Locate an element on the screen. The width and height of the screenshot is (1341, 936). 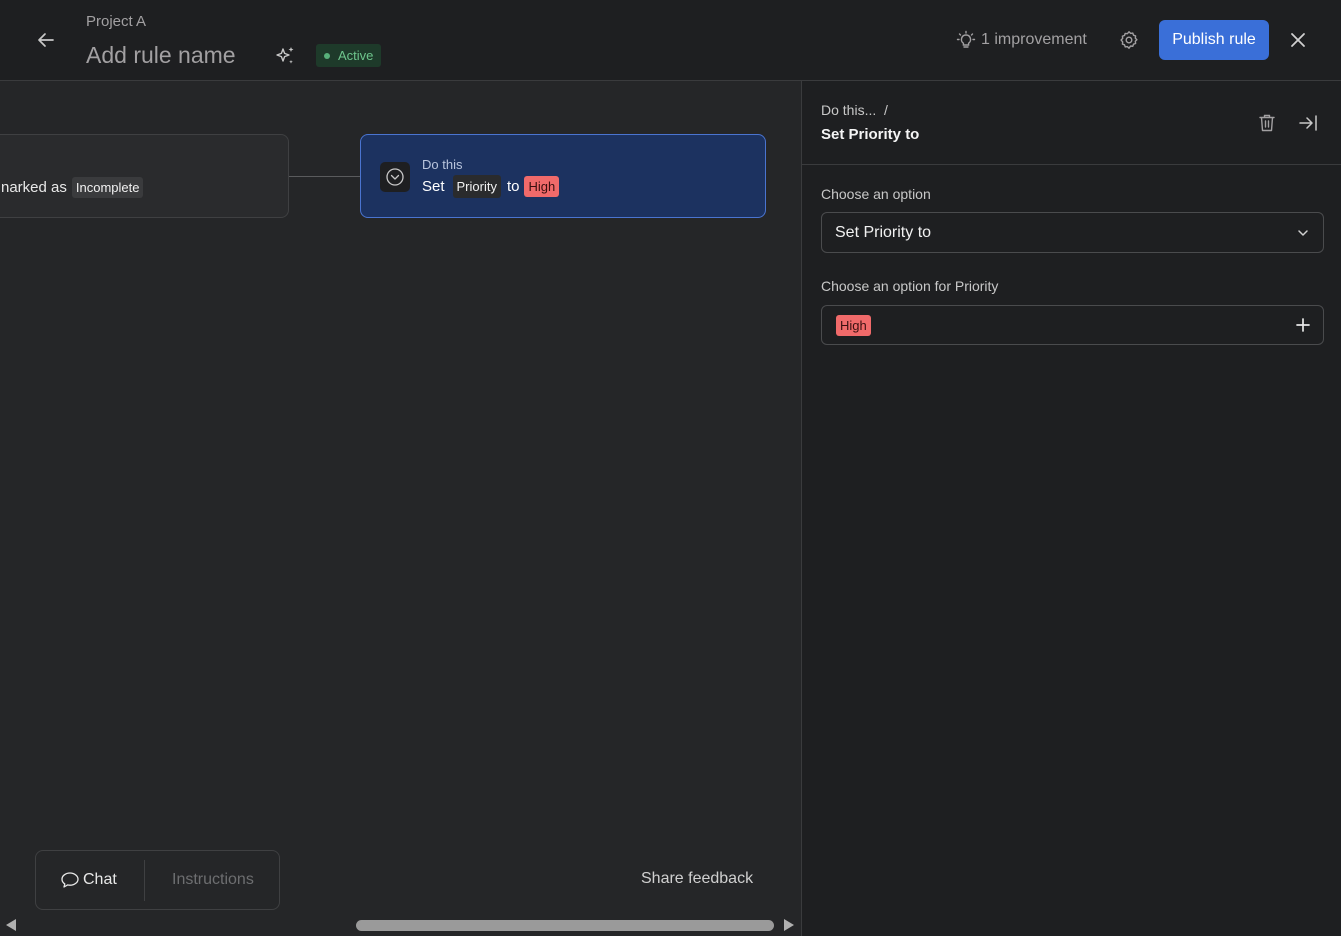
ai-sparkle-button is located at coordinates (285, 56).